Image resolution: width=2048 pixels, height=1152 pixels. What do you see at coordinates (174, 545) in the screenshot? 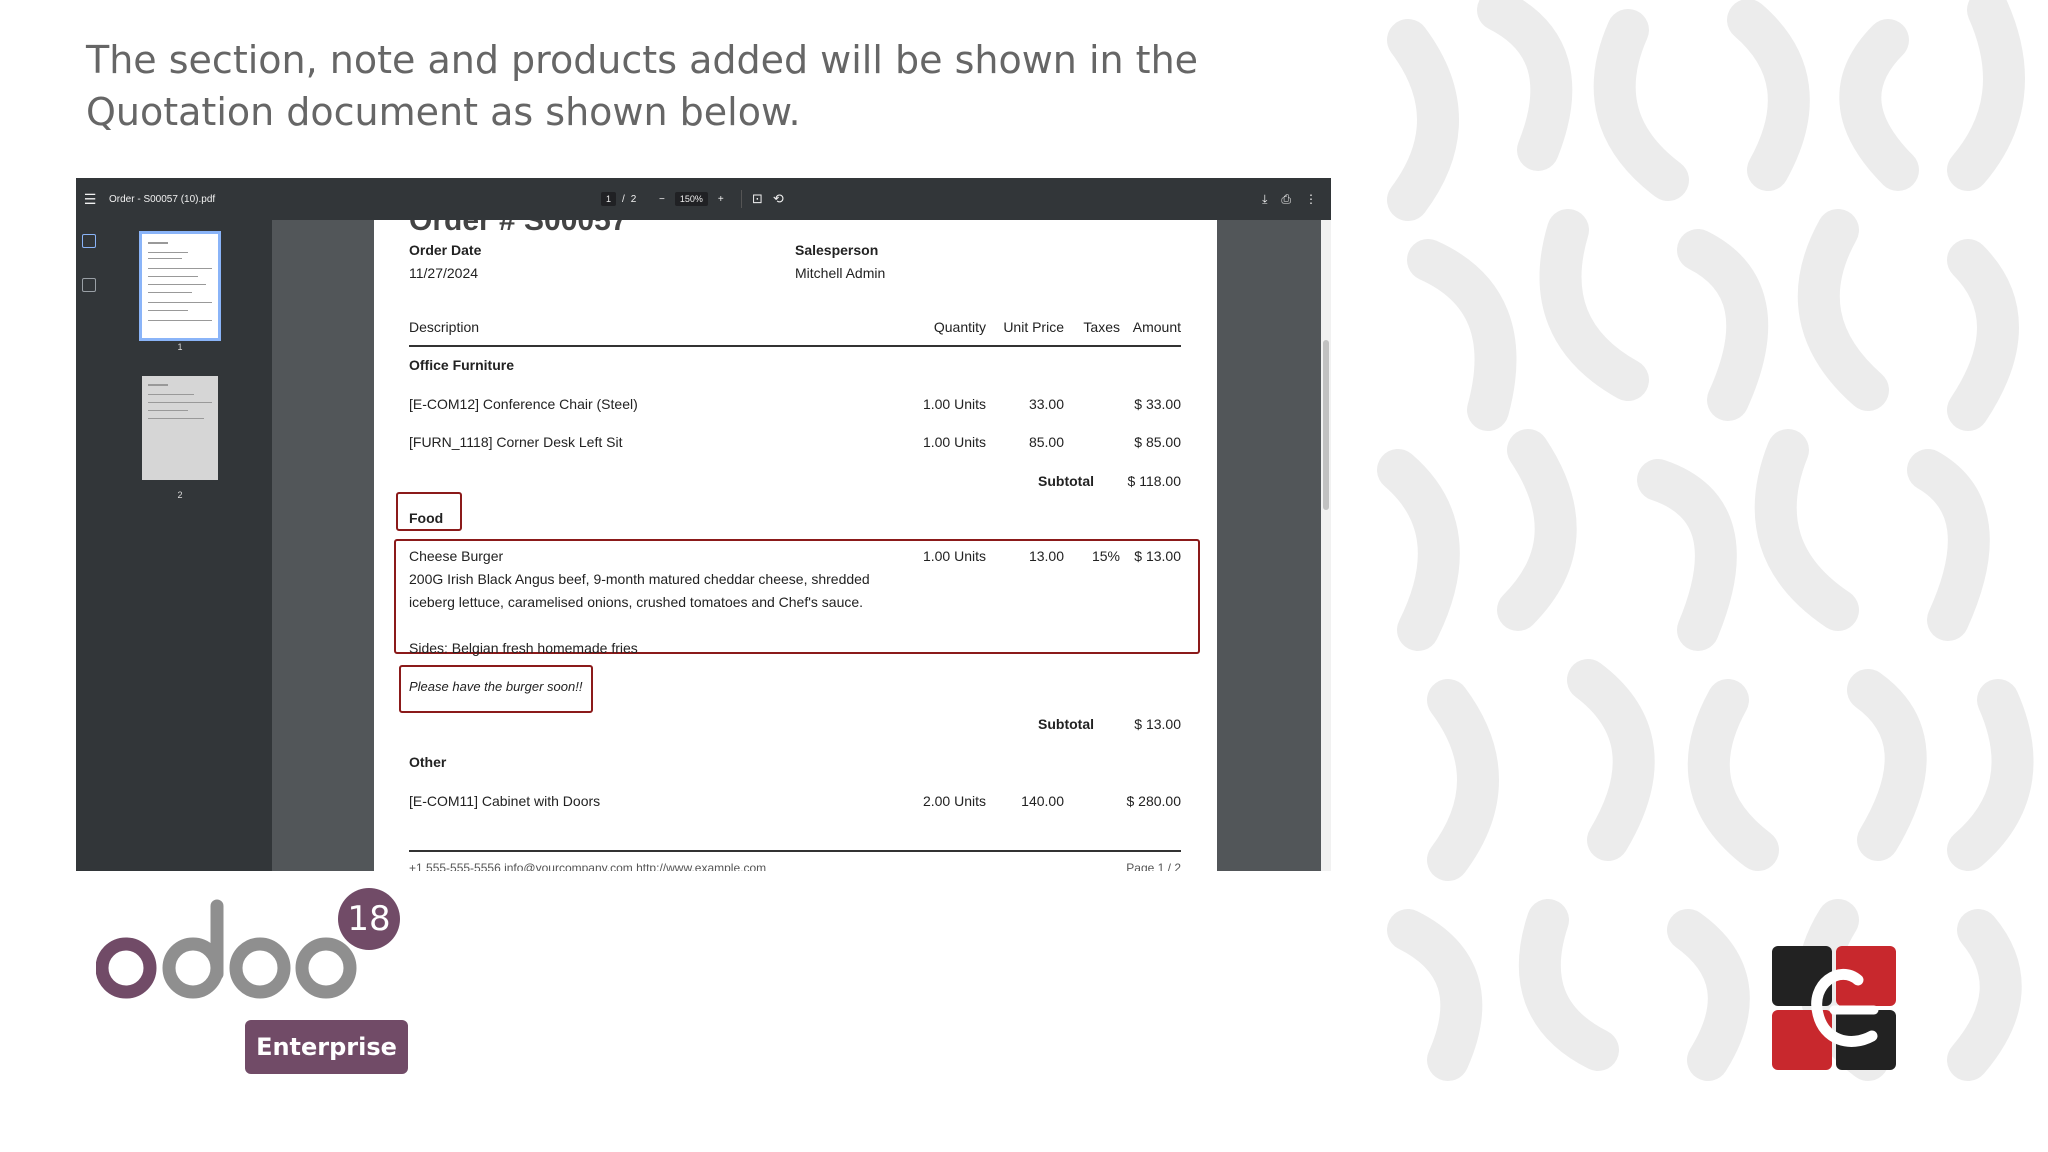
I see `thumbnail-sidebar: 1 2` at bounding box center [174, 545].